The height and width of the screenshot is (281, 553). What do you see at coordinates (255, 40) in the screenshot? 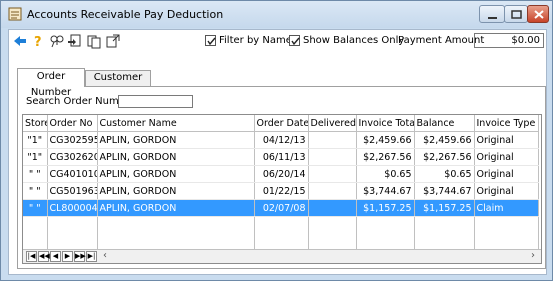
I see `filter-by-name-label: Filter by Name` at bounding box center [255, 40].